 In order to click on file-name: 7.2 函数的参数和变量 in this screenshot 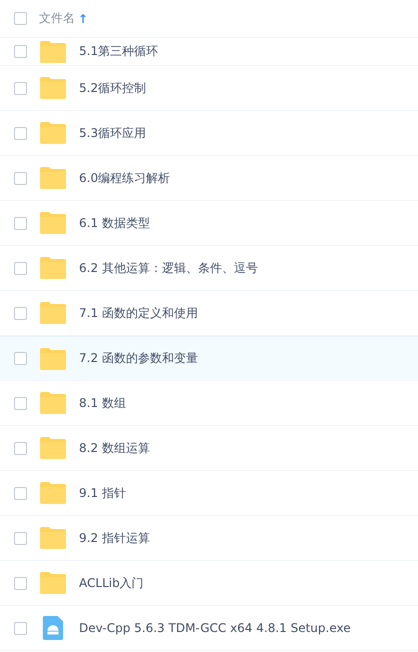, I will do `click(138, 358)`.